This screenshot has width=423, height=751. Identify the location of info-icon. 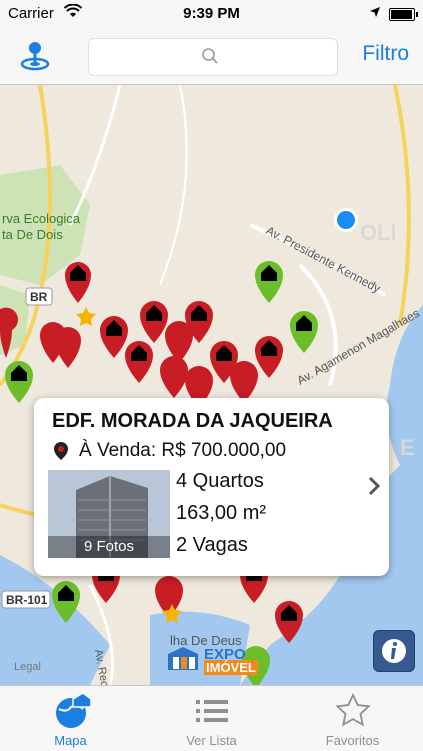
(394, 651).